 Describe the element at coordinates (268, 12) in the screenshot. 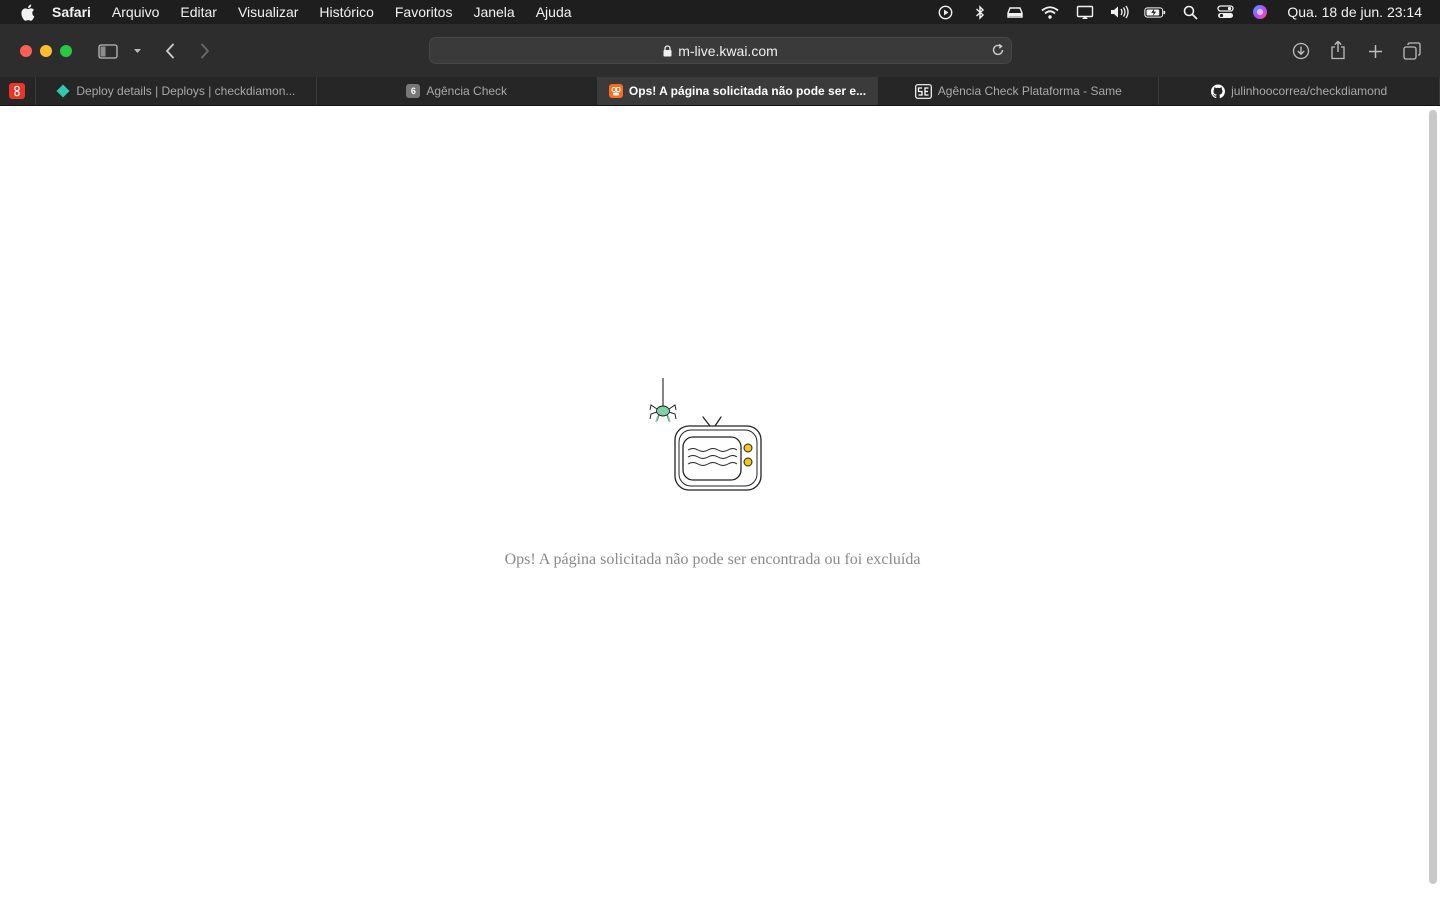

I see `menu-visualizar: Visualizar` at that location.